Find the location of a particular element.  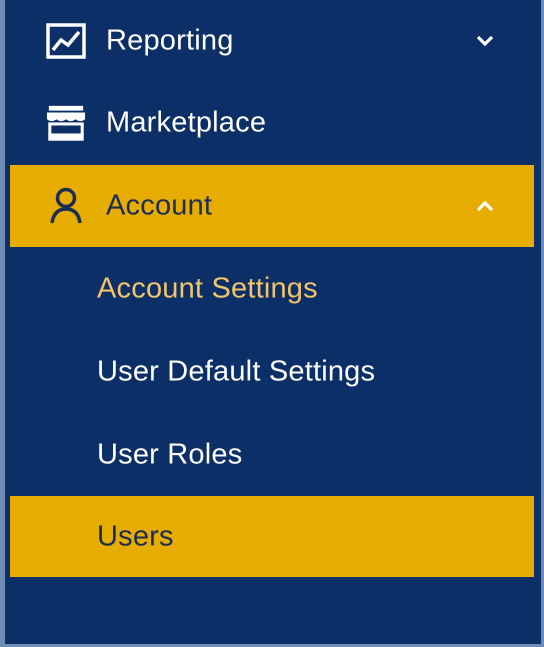

chevron-down-icon is located at coordinates (485, 41).